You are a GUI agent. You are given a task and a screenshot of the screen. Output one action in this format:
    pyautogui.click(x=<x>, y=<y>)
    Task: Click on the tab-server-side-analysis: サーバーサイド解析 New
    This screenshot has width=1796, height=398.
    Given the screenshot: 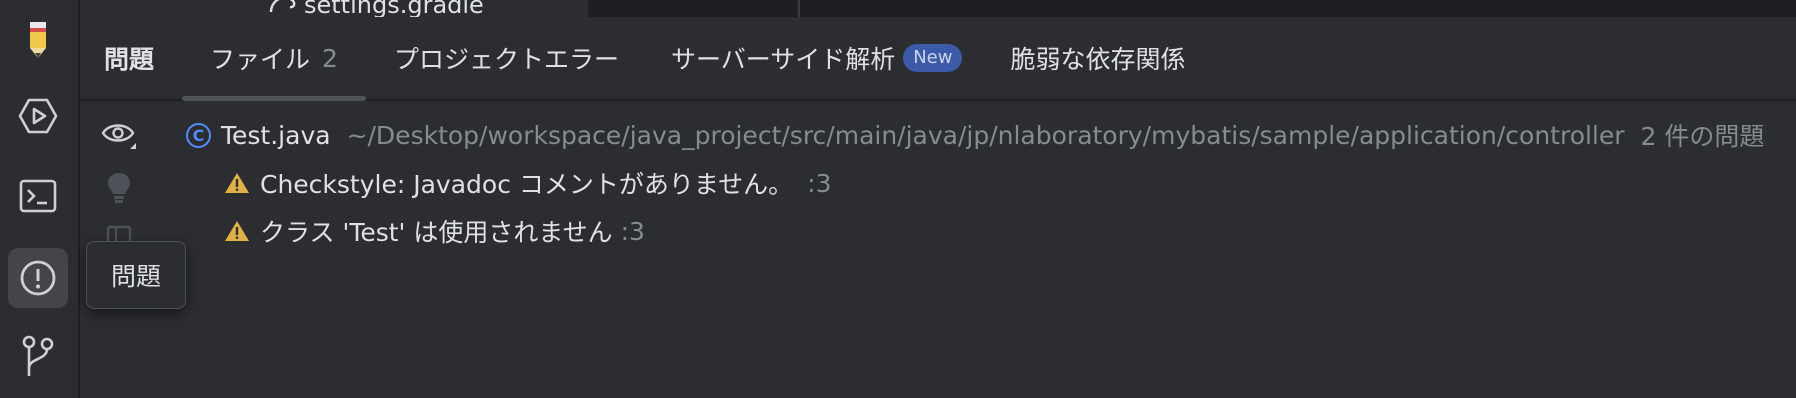 What is the action you would take?
    pyautogui.click(x=817, y=58)
    